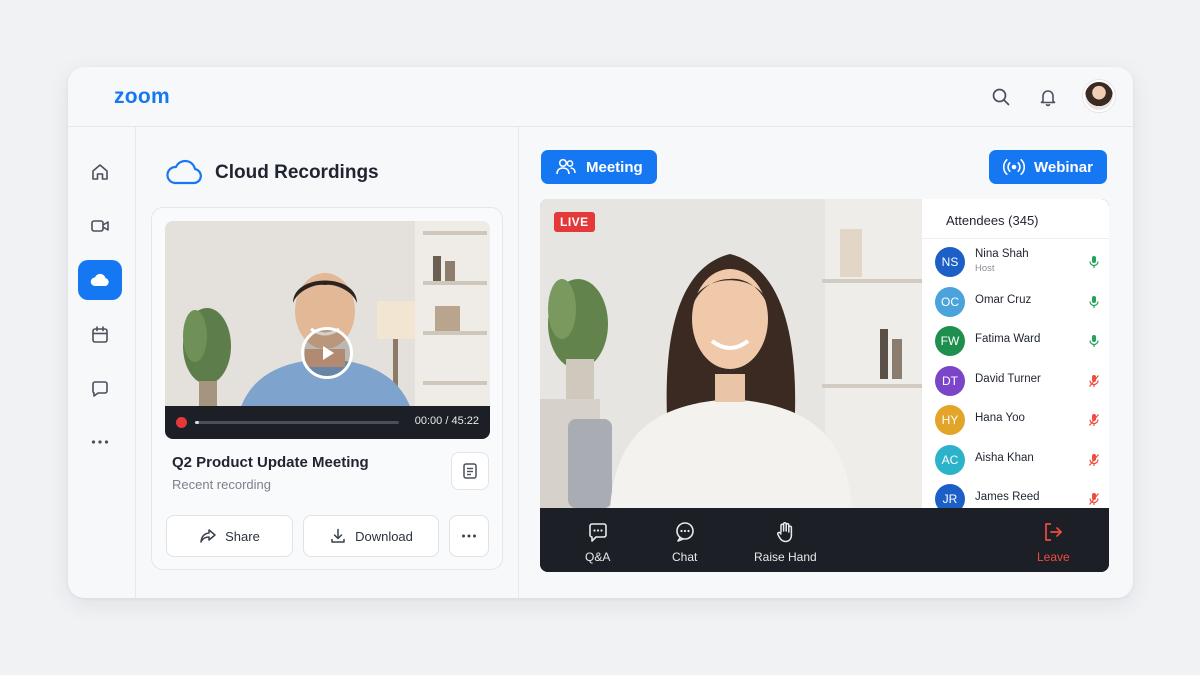 Image resolution: width=1200 pixels, height=675 pixels. I want to click on attendee-row: DT David Turner, so click(1017, 381).